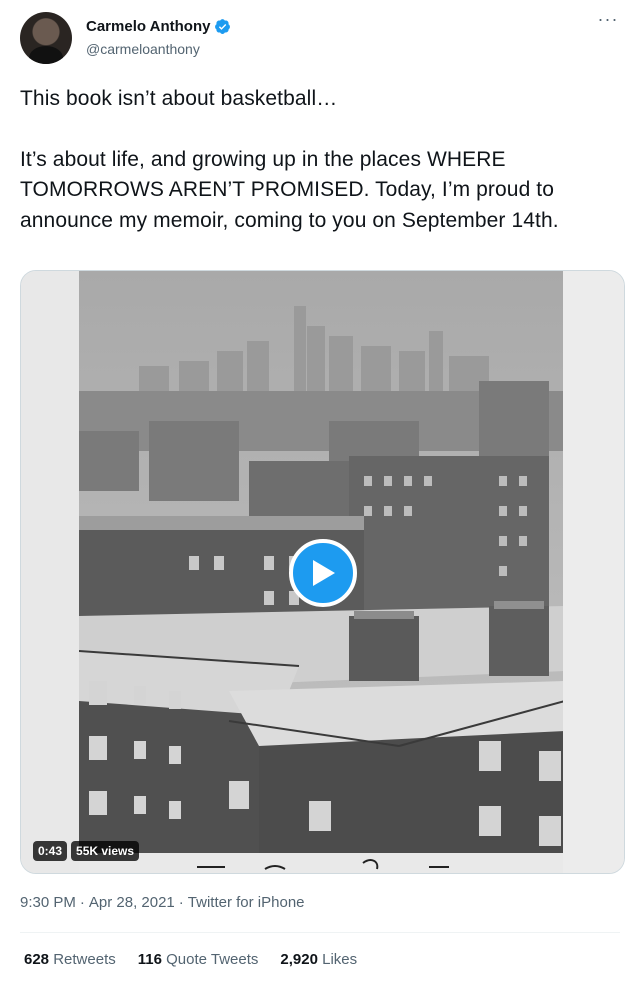  Describe the element at coordinates (340, 959) in the screenshot. I see `likes-label: Likes` at that location.